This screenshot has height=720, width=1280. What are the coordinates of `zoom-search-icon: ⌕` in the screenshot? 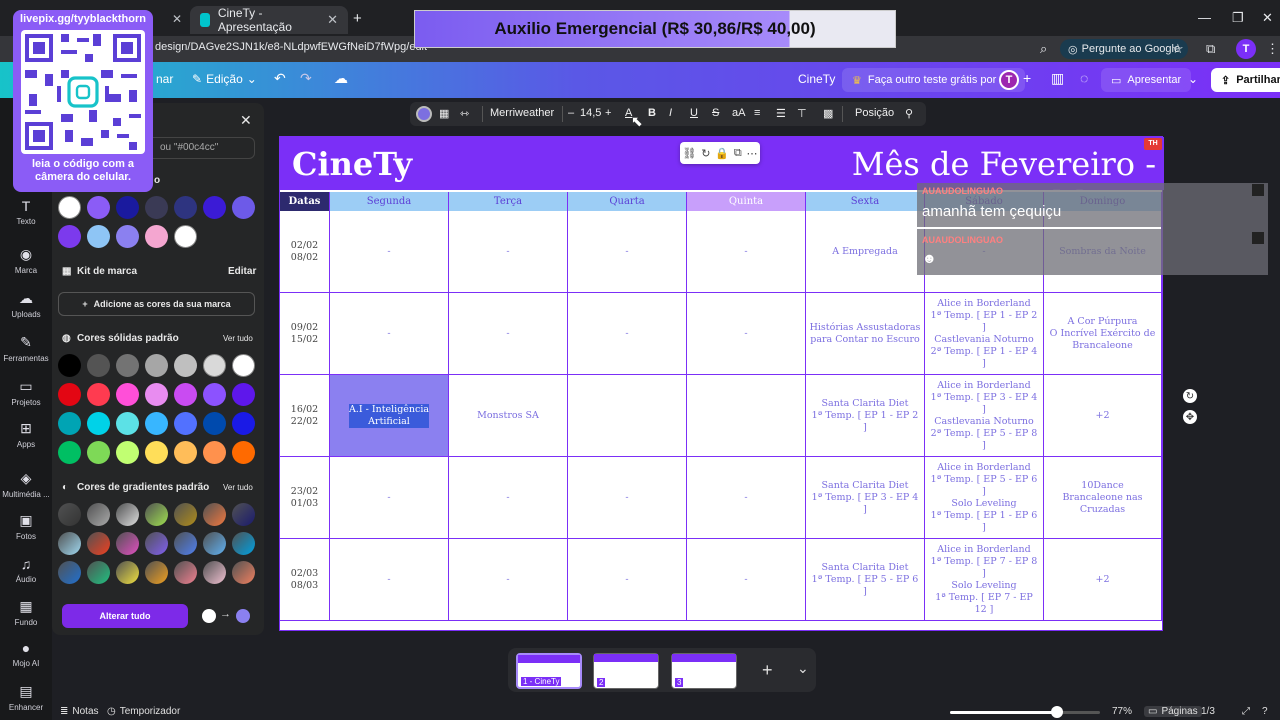 It's located at (1043, 49).